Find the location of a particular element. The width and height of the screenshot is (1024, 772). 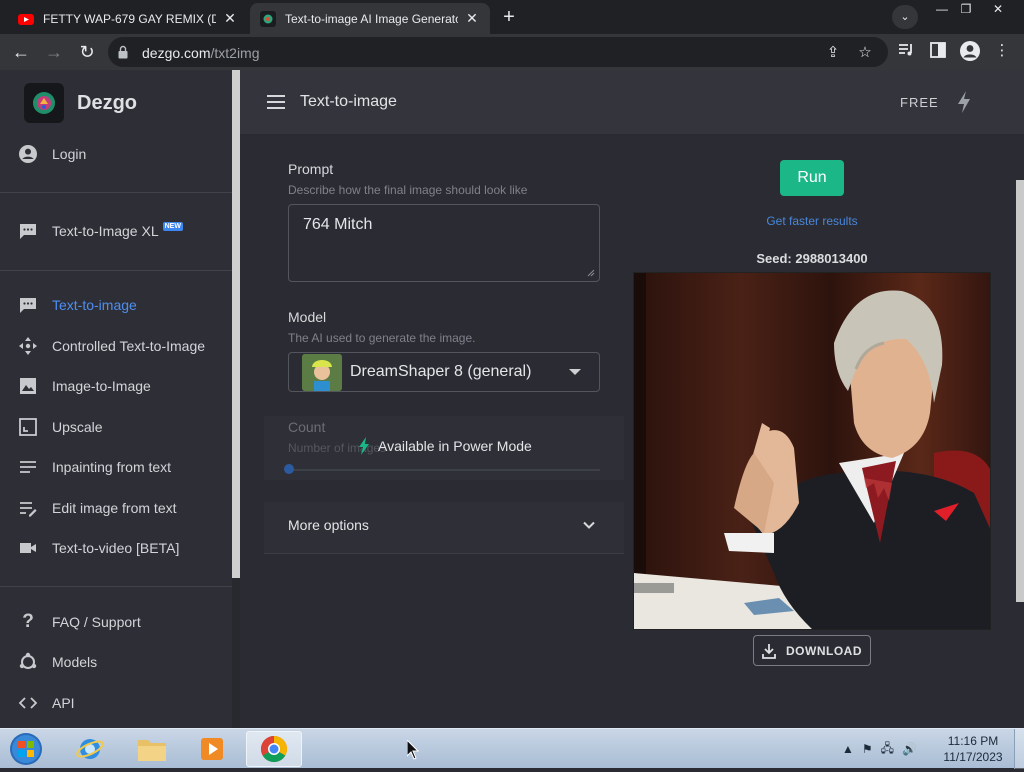

prompt-textarea: 764 Mitch is located at coordinates (444, 243).